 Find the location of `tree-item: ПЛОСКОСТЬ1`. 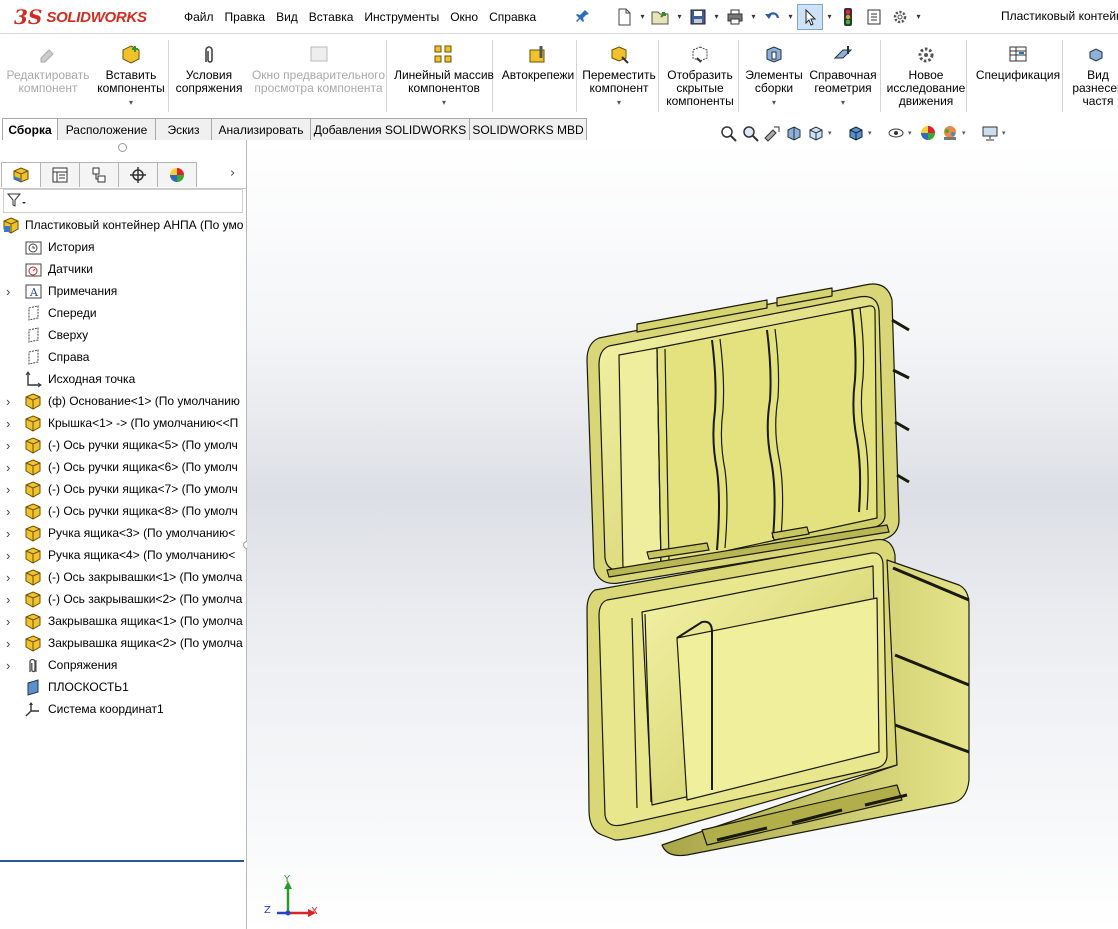

tree-item: ПЛОСКОСТЬ1 is located at coordinates (123, 687).